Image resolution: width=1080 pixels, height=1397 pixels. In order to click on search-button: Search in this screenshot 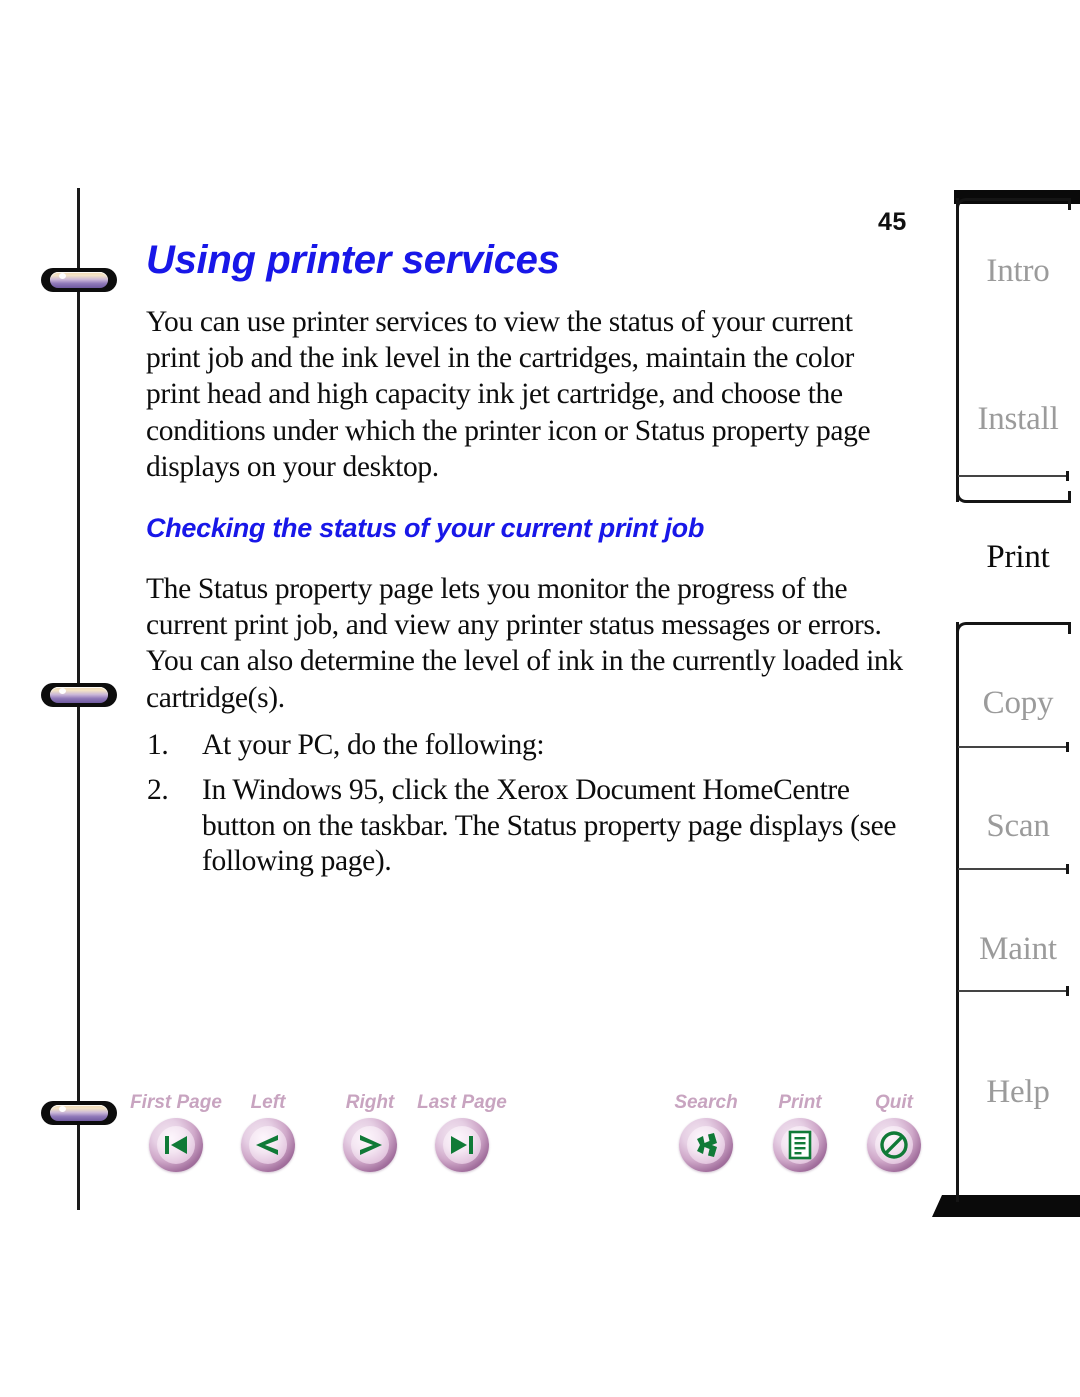, I will do `click(706, 1132)`.